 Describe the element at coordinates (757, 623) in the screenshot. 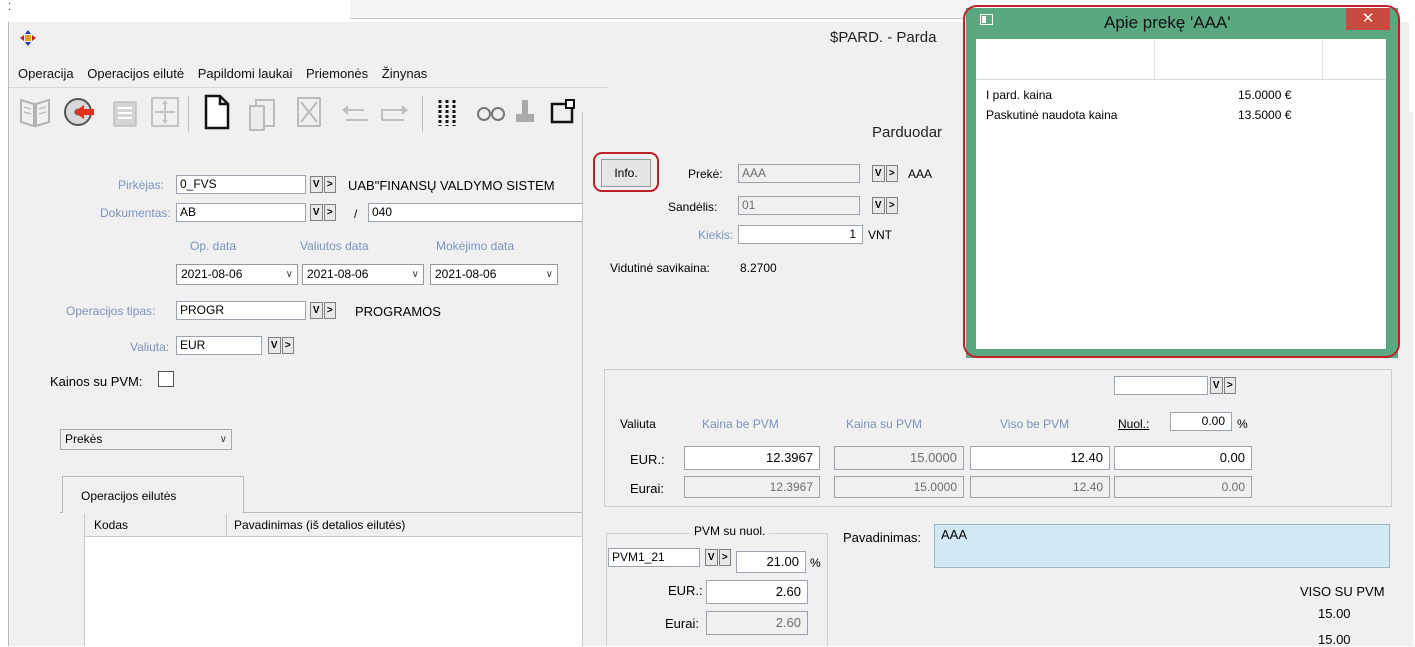

I see `pvm-eurai-field: 2.60` at that location.